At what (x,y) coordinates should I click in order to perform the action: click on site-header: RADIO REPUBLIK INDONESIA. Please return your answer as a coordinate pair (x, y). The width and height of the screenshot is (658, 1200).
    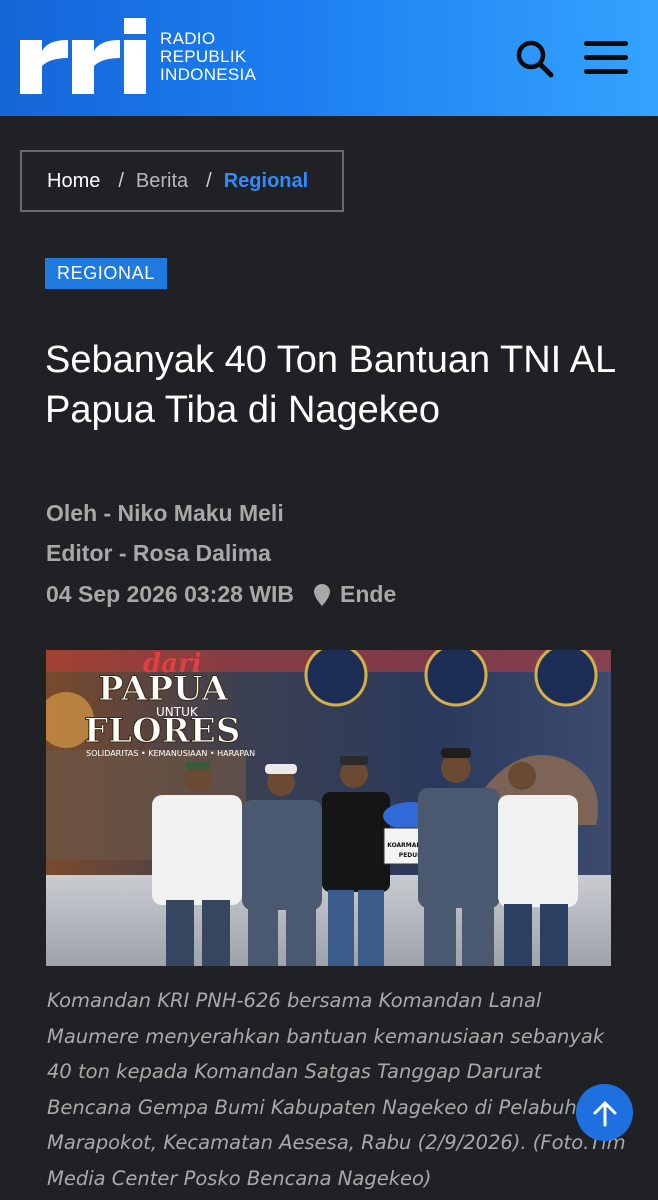
    Looking at the image, I should click on (329, 58).